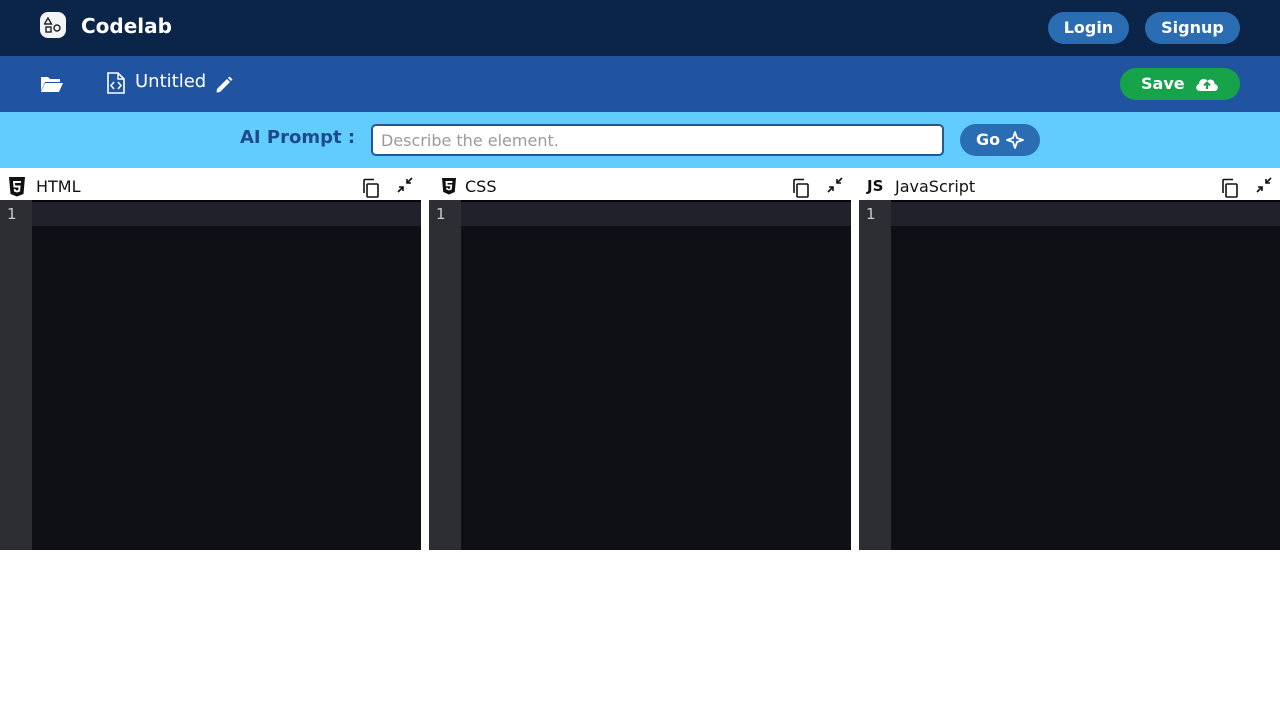  What do you see at coordinates (481, 186) in the screenshot?
I see `css-pane-title: CSS` at bounding box center [481, 186].